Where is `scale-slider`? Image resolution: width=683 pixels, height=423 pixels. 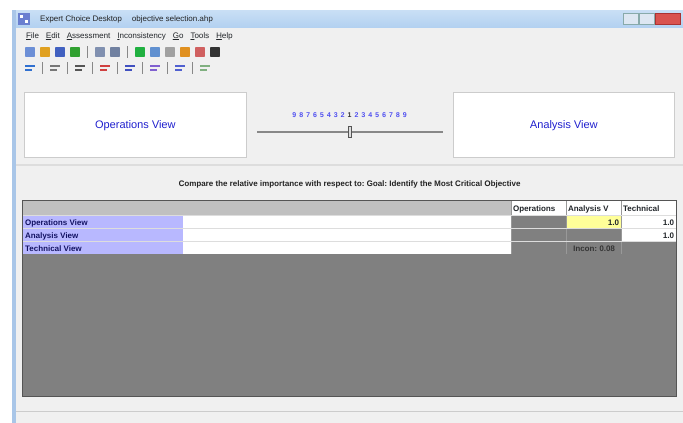
scale-slider is located at coordinates (349, 132).